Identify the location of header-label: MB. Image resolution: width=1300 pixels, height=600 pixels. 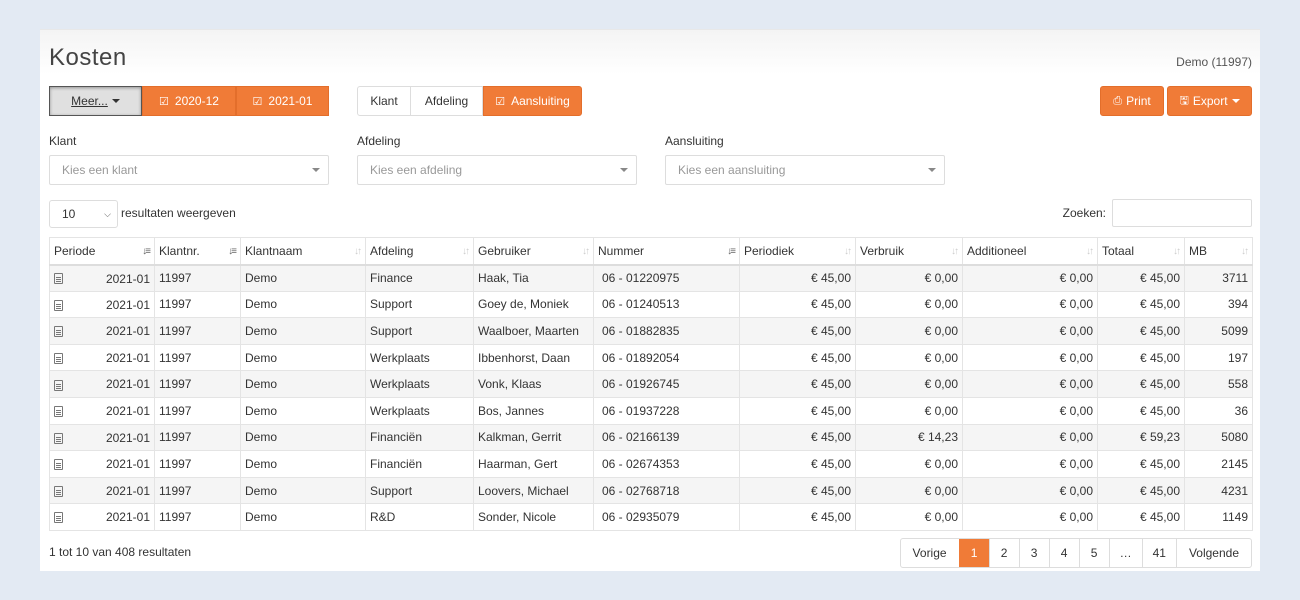
(1198, 250).